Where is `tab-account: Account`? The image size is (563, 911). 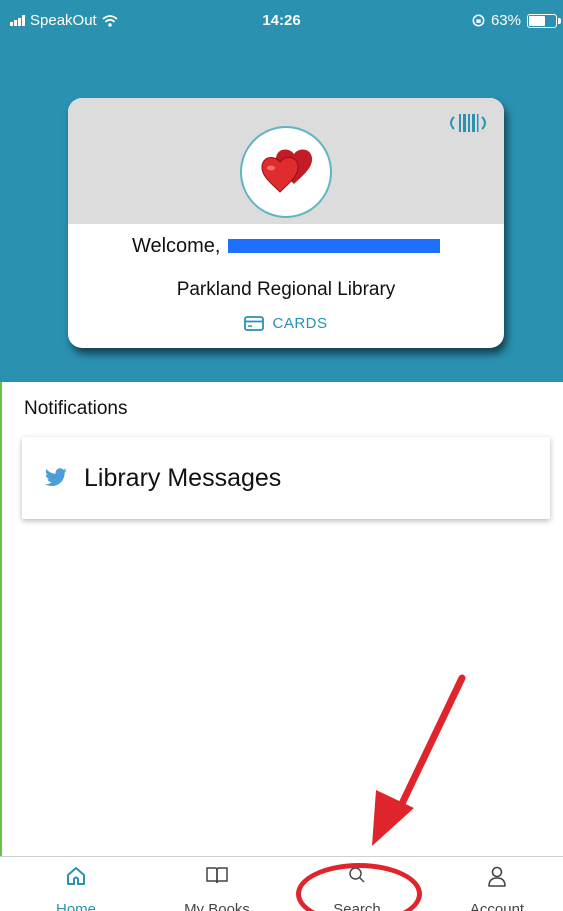
tab-account: Account is located at coordinates (495, 884).